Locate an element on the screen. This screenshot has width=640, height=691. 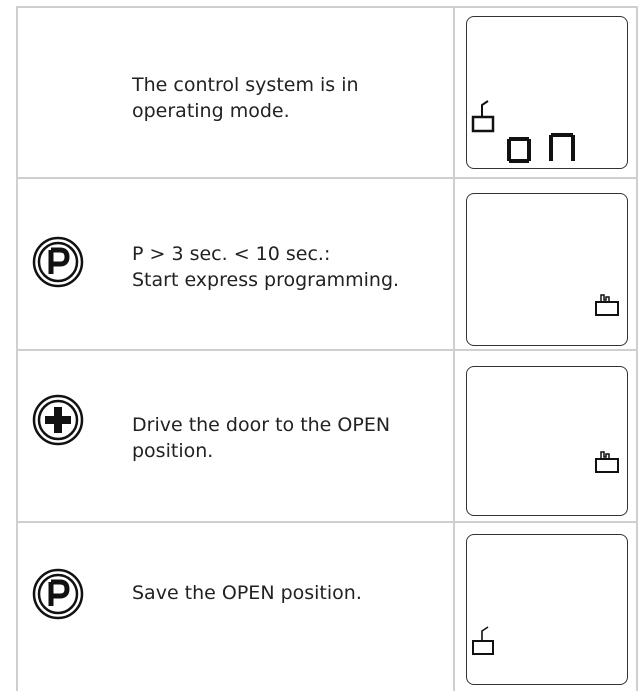
step-text: Drive the door to the OPEN position. is located at coordinates (261, 438).